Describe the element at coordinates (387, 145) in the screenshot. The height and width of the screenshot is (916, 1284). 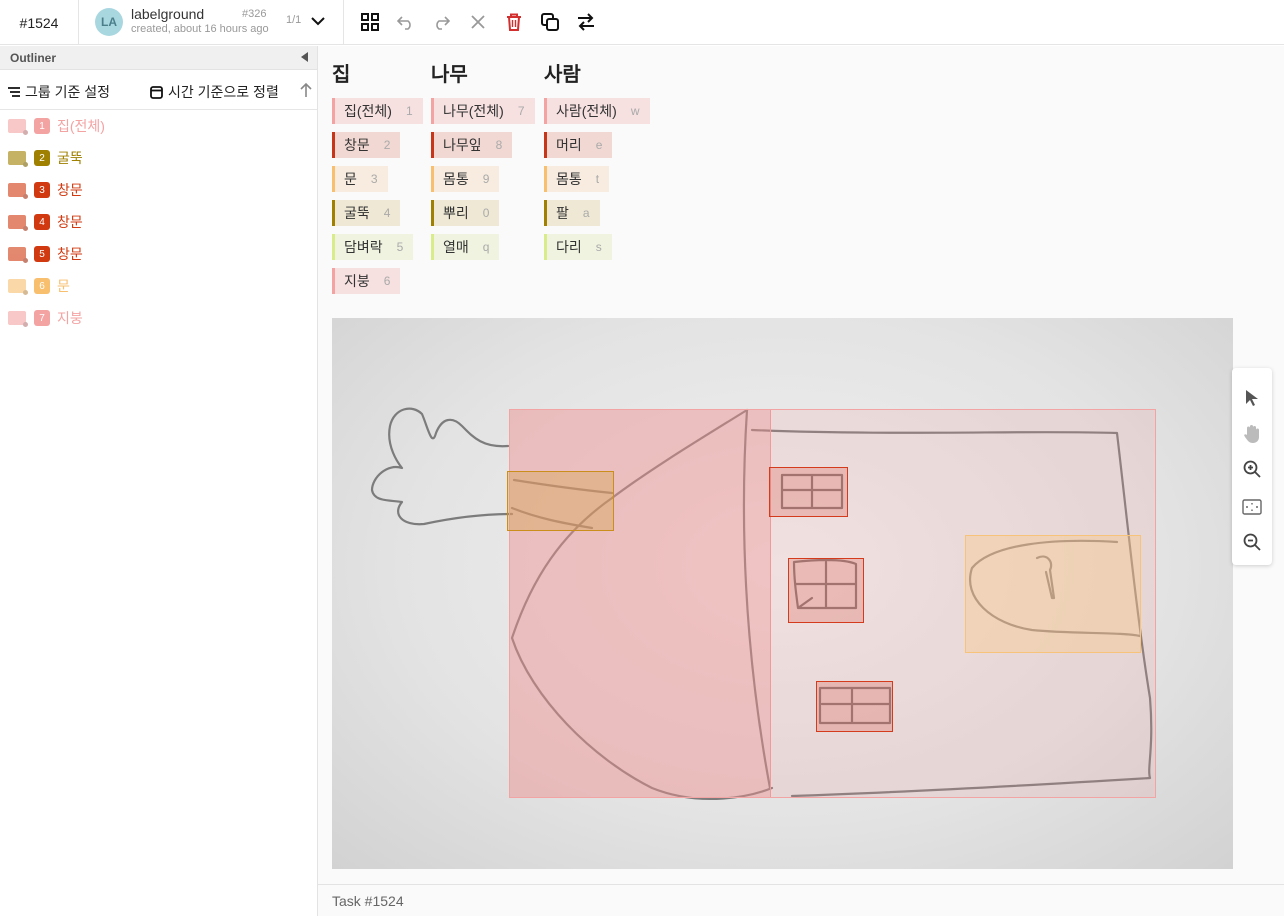
I see `label-shortcut-key: 2` at that location.